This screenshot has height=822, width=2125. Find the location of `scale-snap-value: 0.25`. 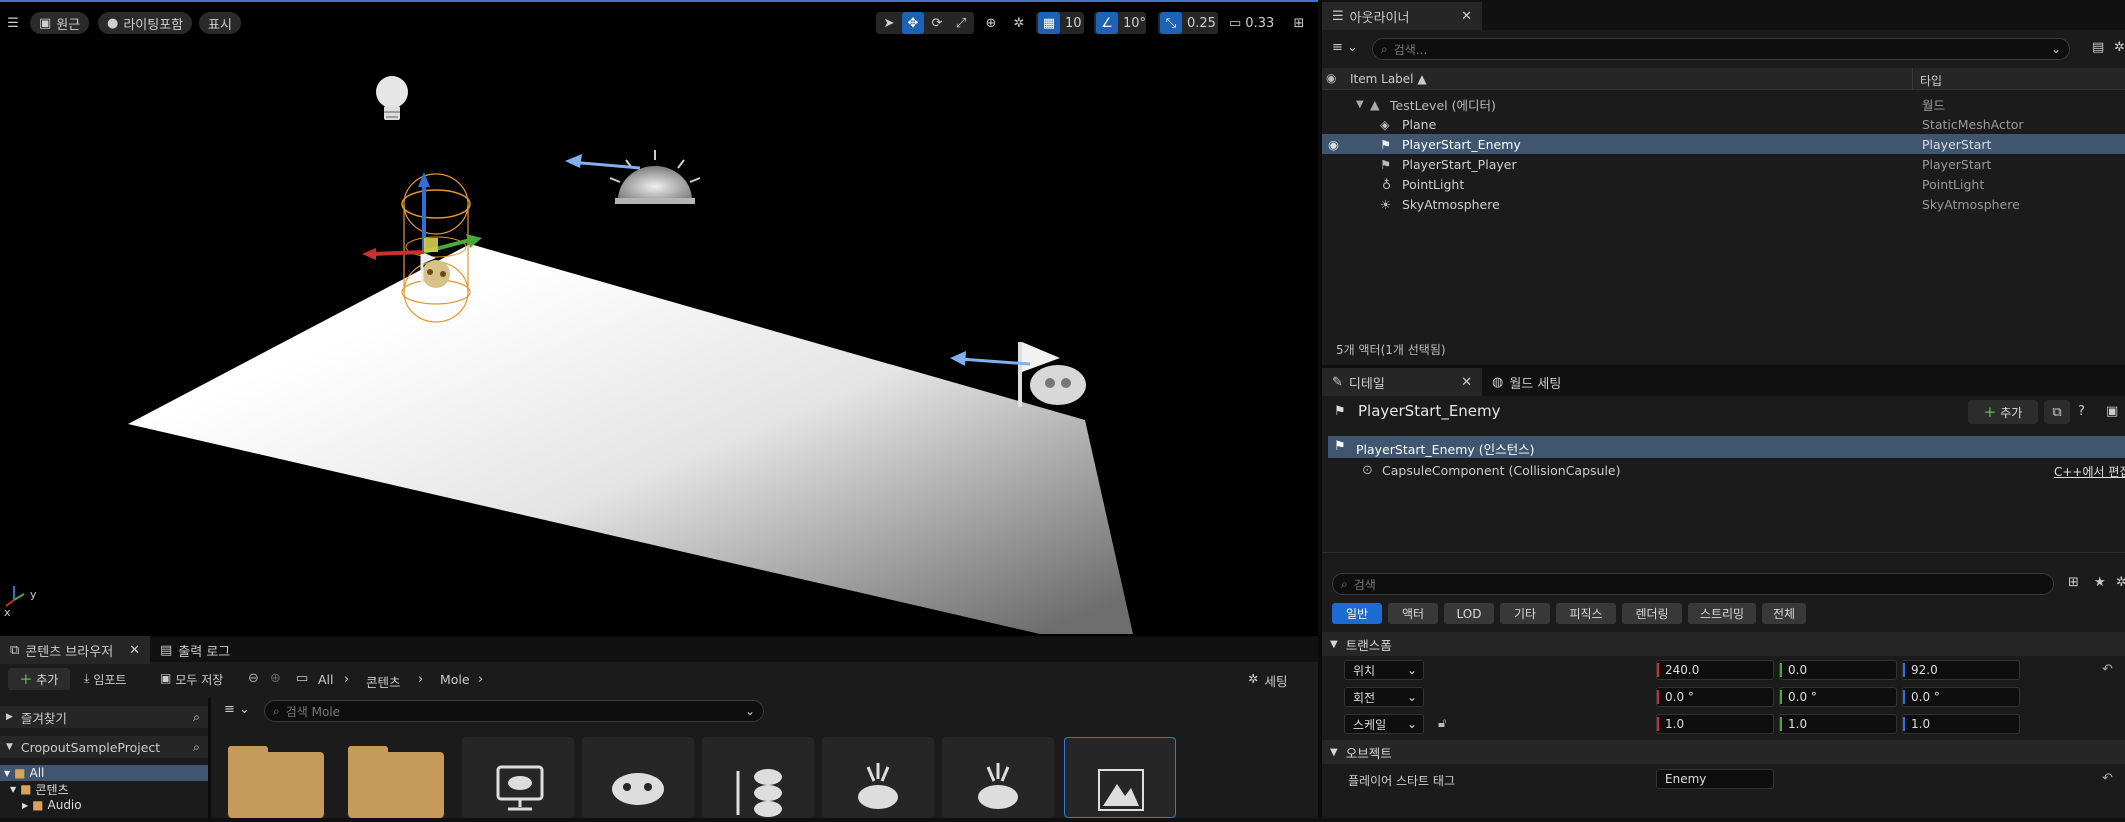

scale-snap-value: 0.25 is located at coordinates (1201, 23).